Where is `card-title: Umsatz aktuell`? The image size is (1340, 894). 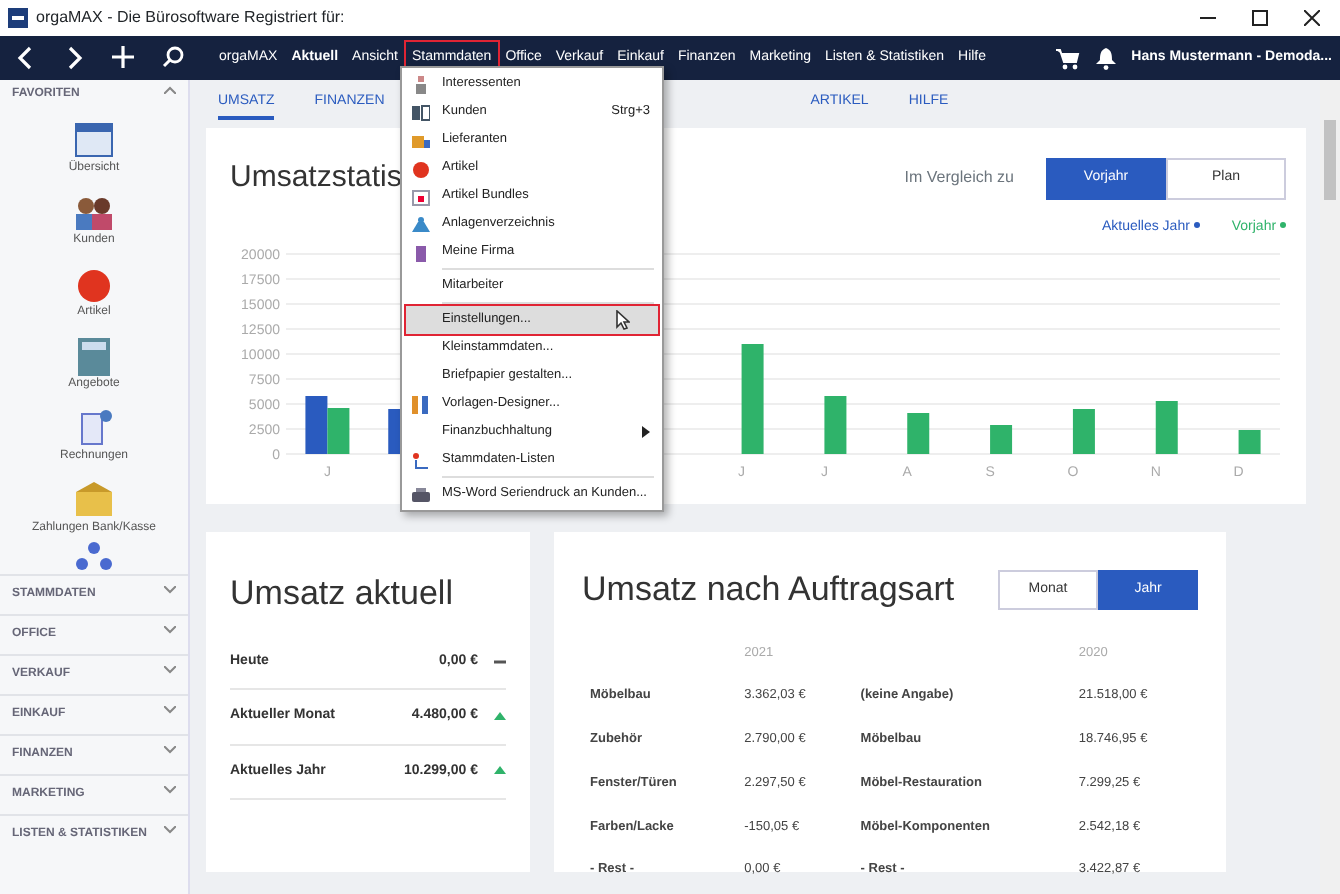
card-title: Umsatz aktuell is located at coordinates (342, 594).